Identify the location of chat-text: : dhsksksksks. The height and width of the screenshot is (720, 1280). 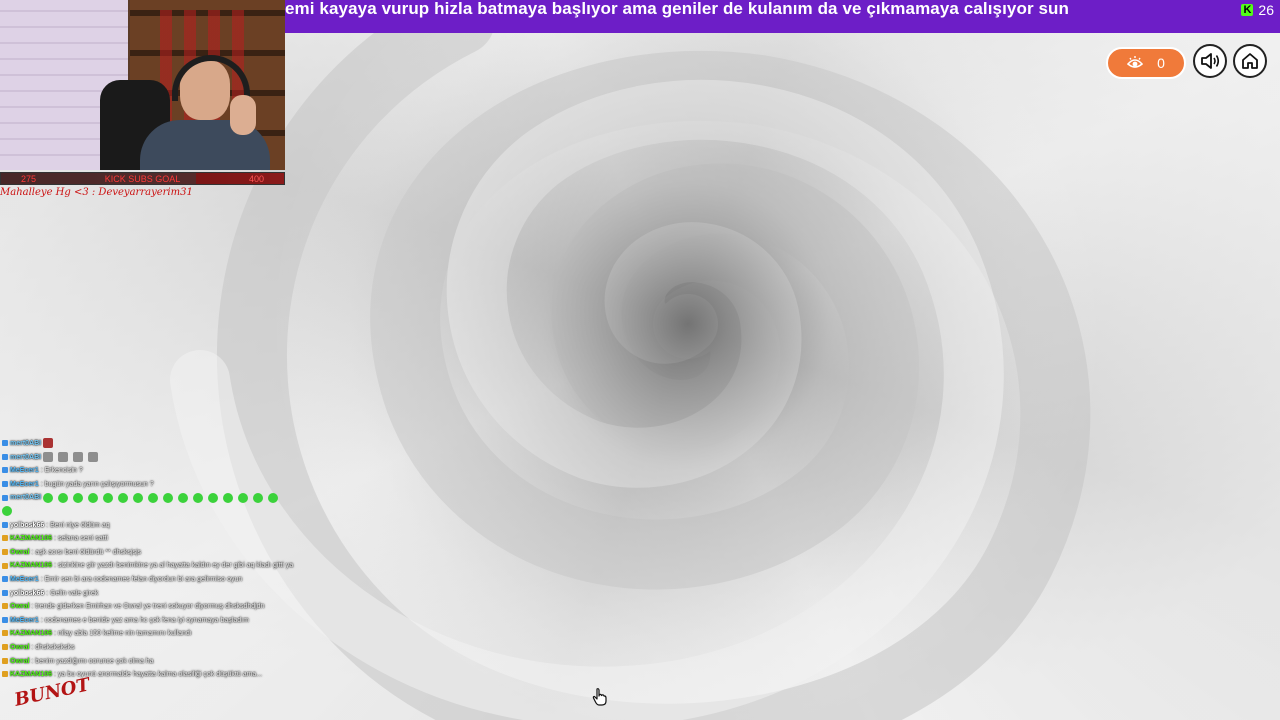
(53, 647).